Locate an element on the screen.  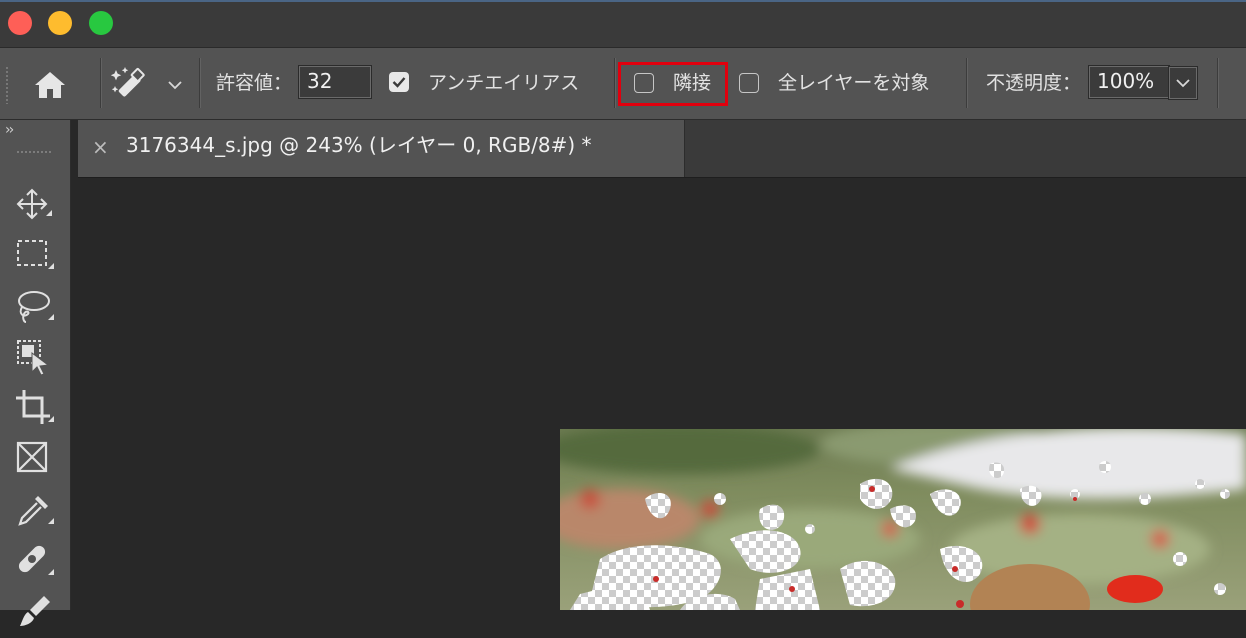
title-bar-accent is located at coordinates (623, 1).